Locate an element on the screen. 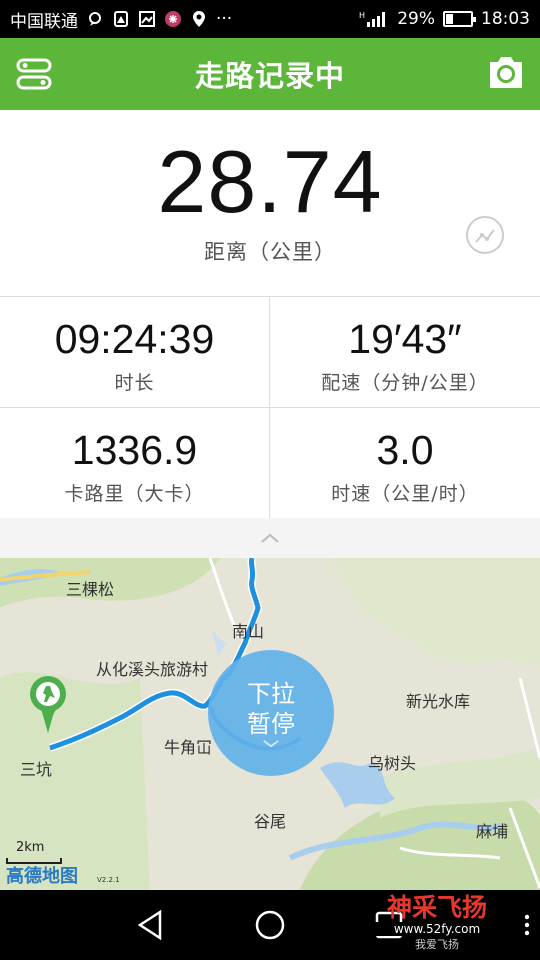  distance-value: 28.74 is located at coordinates (270, 181).